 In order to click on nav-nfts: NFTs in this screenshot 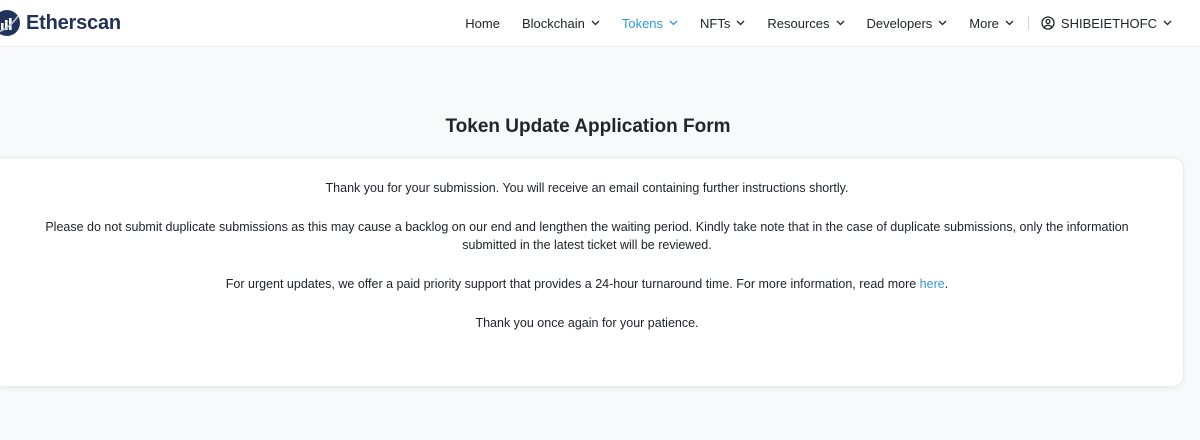, I will do `click(722, 23)`.